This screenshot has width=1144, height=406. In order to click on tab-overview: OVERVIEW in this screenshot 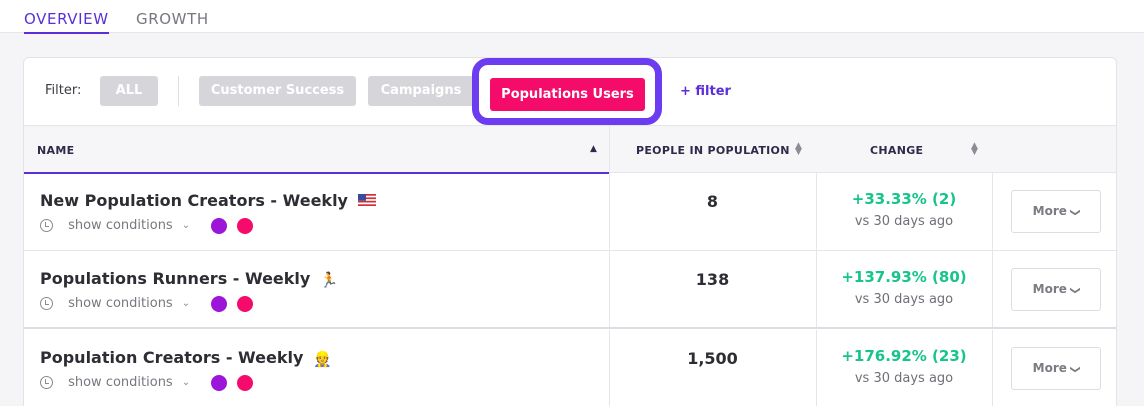, I will do `click(66, 22)`.